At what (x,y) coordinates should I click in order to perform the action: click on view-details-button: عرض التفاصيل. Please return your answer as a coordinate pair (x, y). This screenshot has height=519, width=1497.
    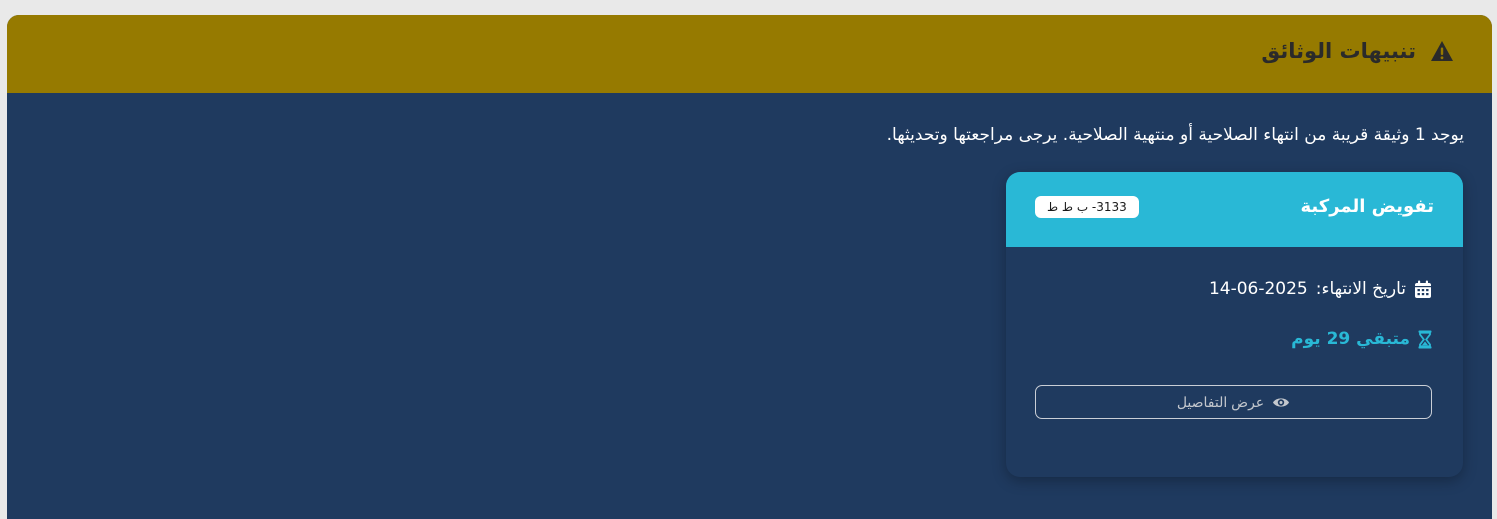
    Looking at the image, I should click on (1233, 402).